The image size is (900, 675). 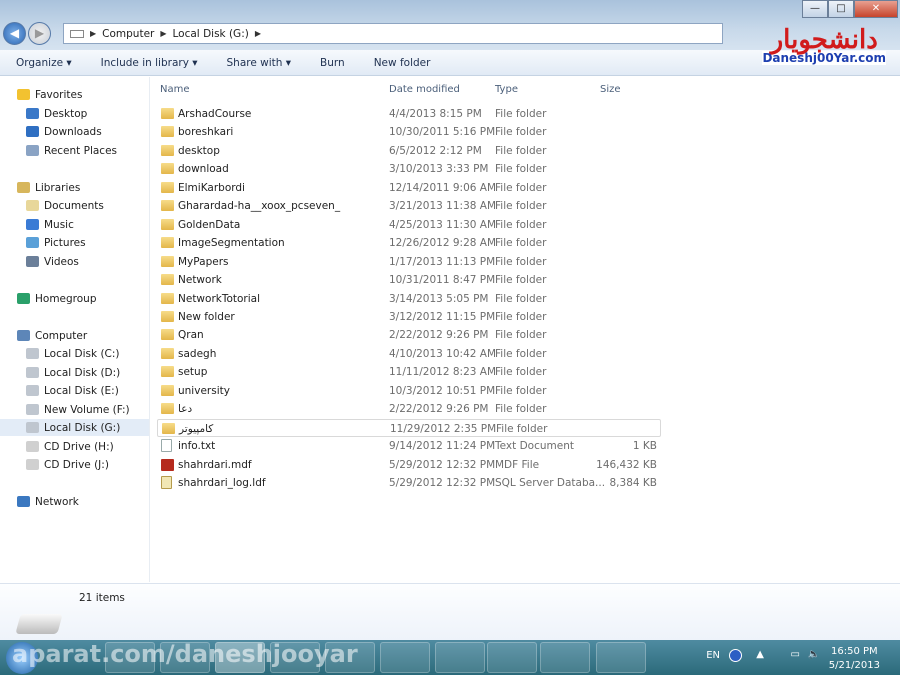 I want to click on file-row: MyPapers 1/17/2013 11:13 PM File folder, so click(x=409, y=262).